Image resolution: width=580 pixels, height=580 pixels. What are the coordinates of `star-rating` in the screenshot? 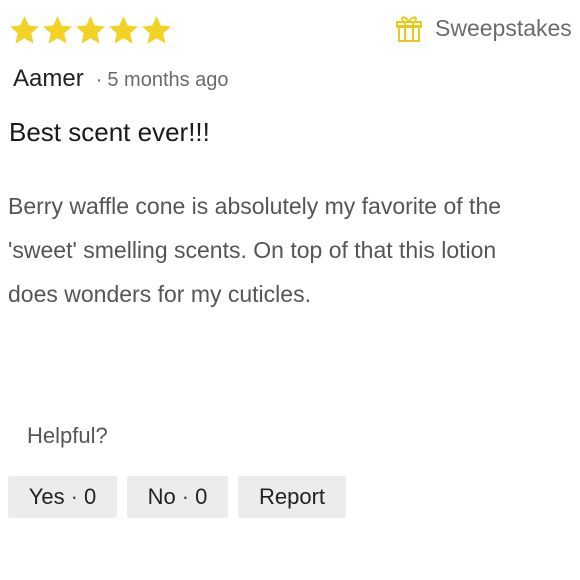 It's located at (90, 30).